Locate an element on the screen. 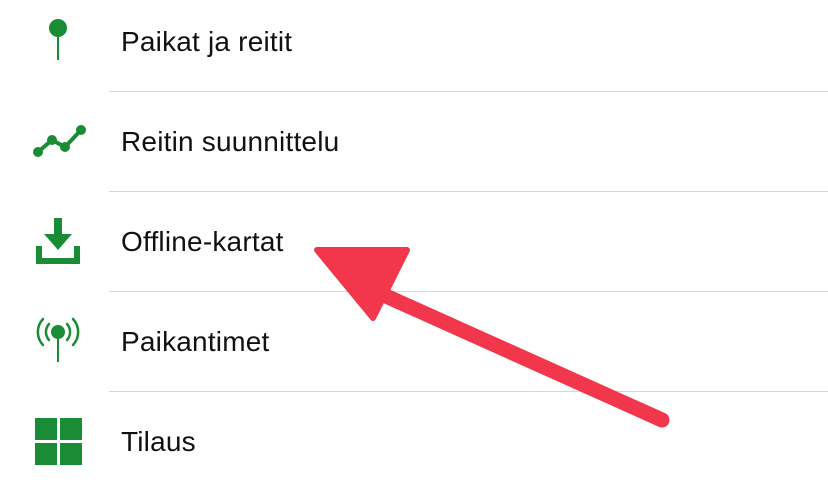 The width and height of the screenshot is (828, 492). menu-item-label: Reitin suunnittelu is located at coordinates (230, 141).